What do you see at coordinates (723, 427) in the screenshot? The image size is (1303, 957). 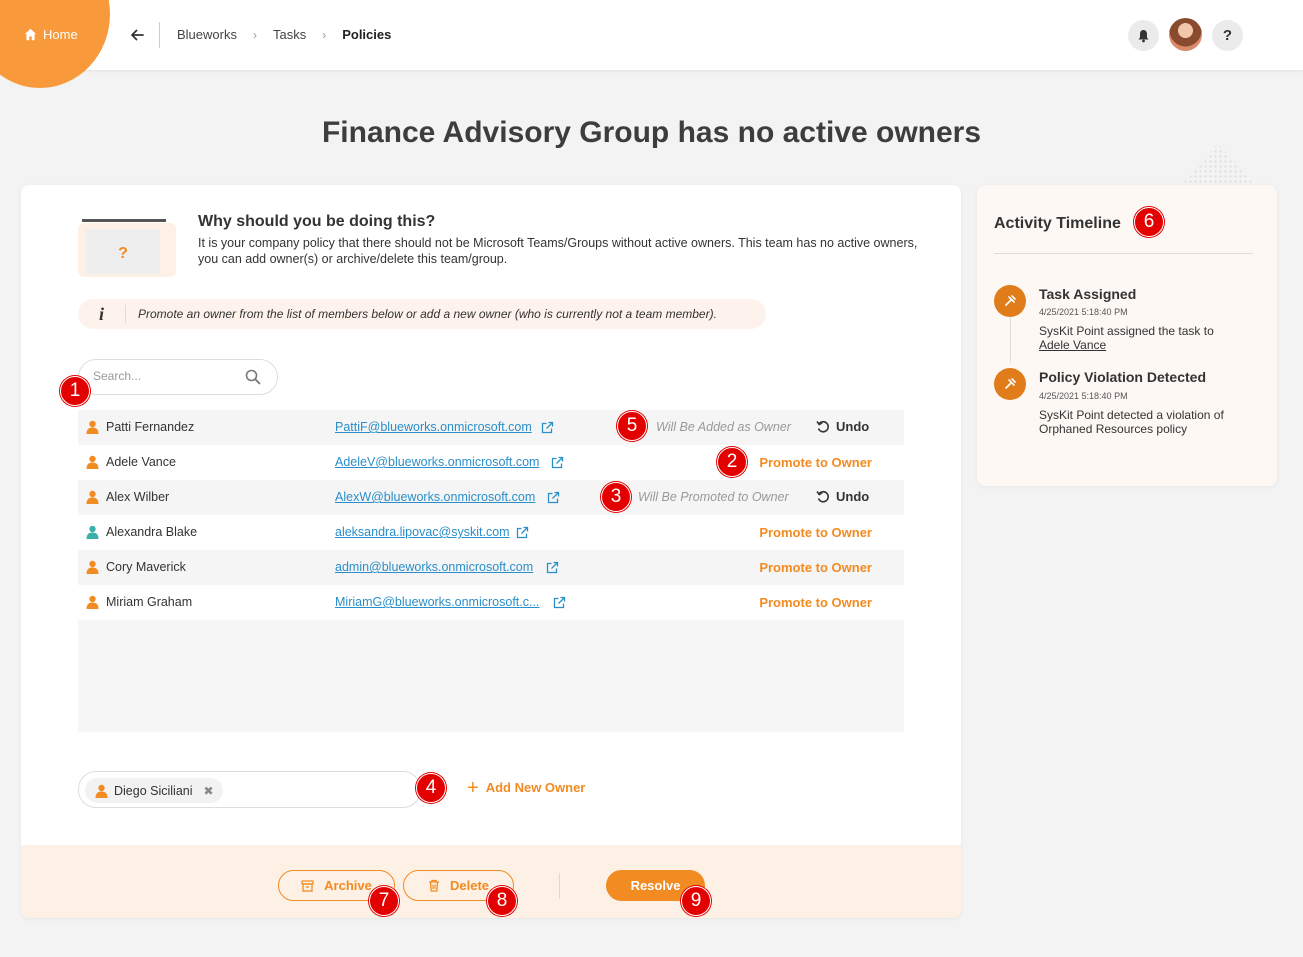 I see `owner-status: Will Be Added as Owner` at bounding box center [723, 427].